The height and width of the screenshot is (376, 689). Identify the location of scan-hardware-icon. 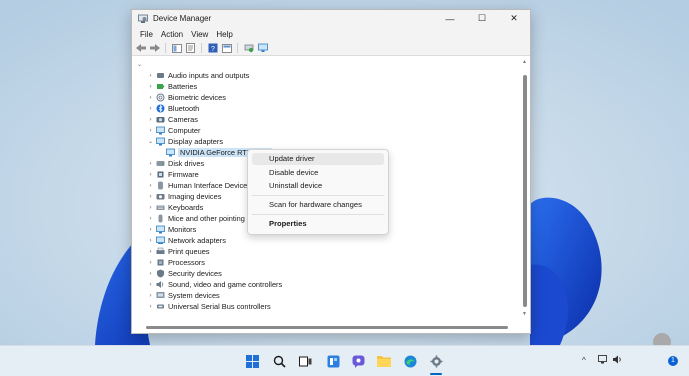
(248, 48).